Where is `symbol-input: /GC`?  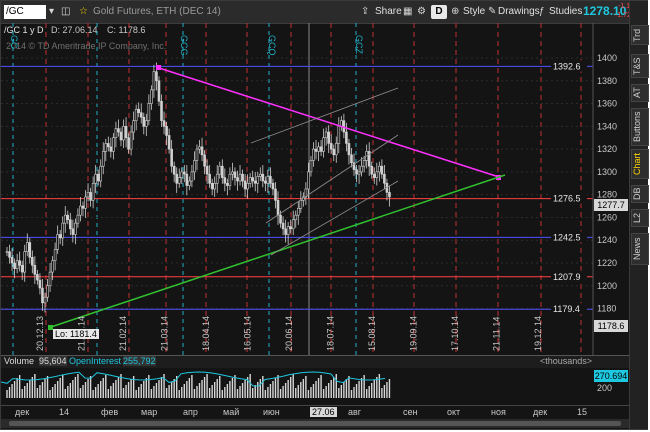 symbol-input: /GC is located at coordinates (25, 12).